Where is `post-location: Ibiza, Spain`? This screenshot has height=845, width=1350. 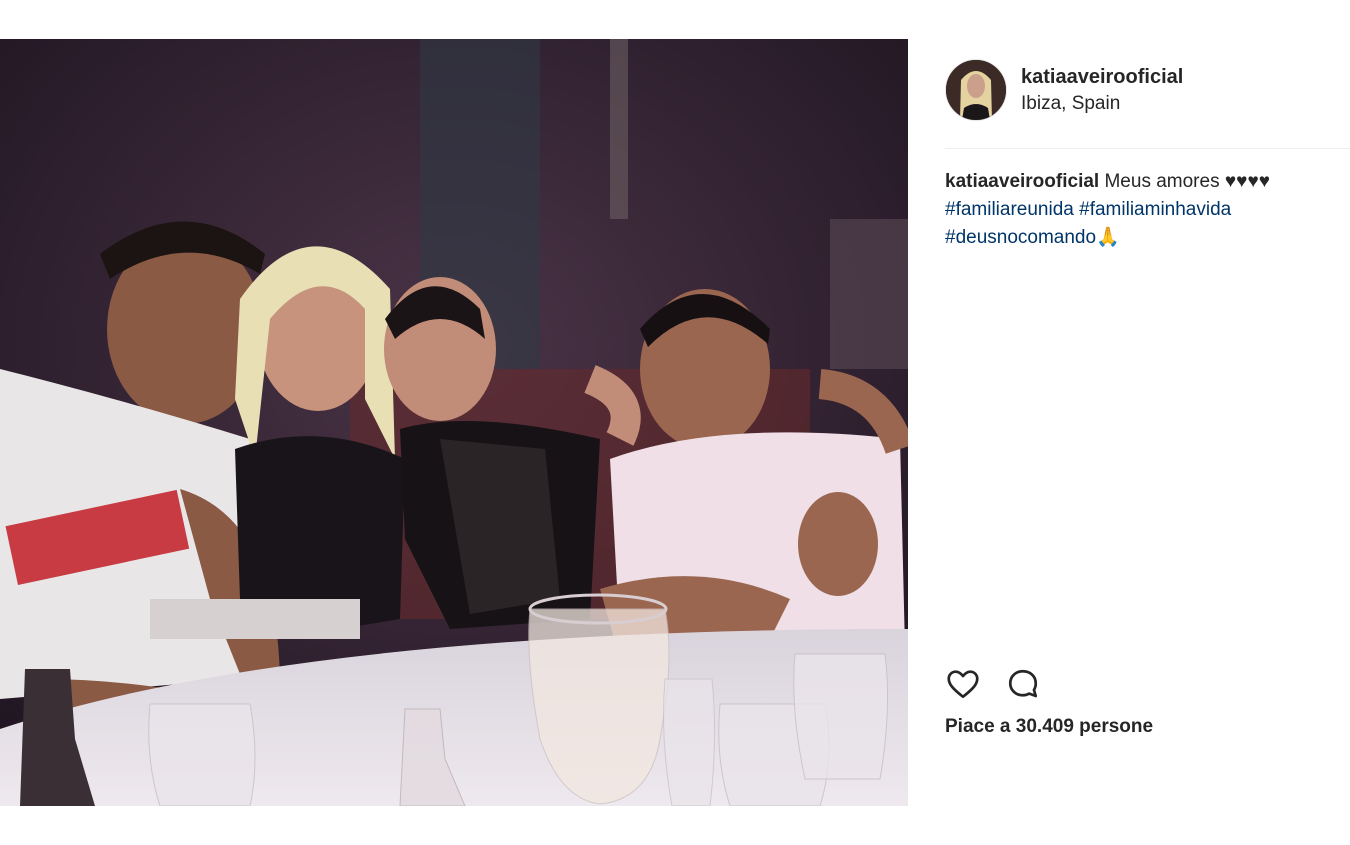
post-location: Ibiza, Spain is located at coordinates (1070, 104).